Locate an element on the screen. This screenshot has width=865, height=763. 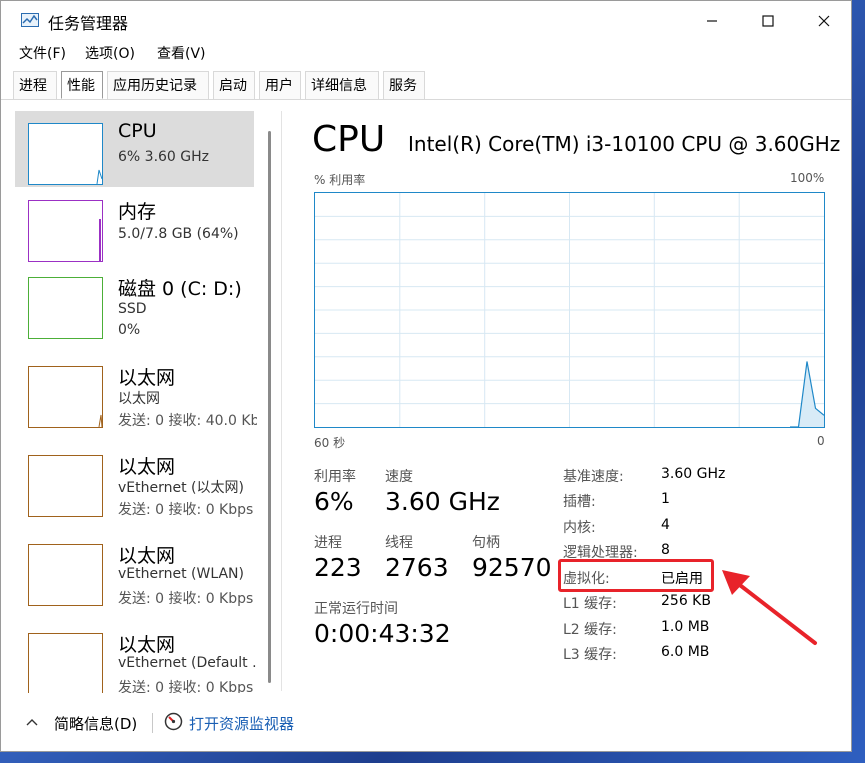
perf-item-detail: 5.0/7.8 GB (64%) is located at coordinates (178, 234).